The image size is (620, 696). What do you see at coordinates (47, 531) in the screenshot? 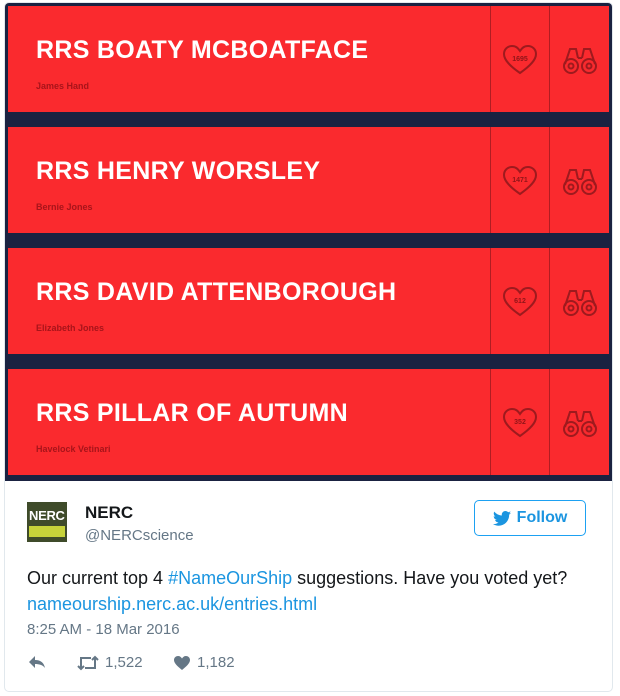
I see `logo-strip` at bounding box center [47, 531].